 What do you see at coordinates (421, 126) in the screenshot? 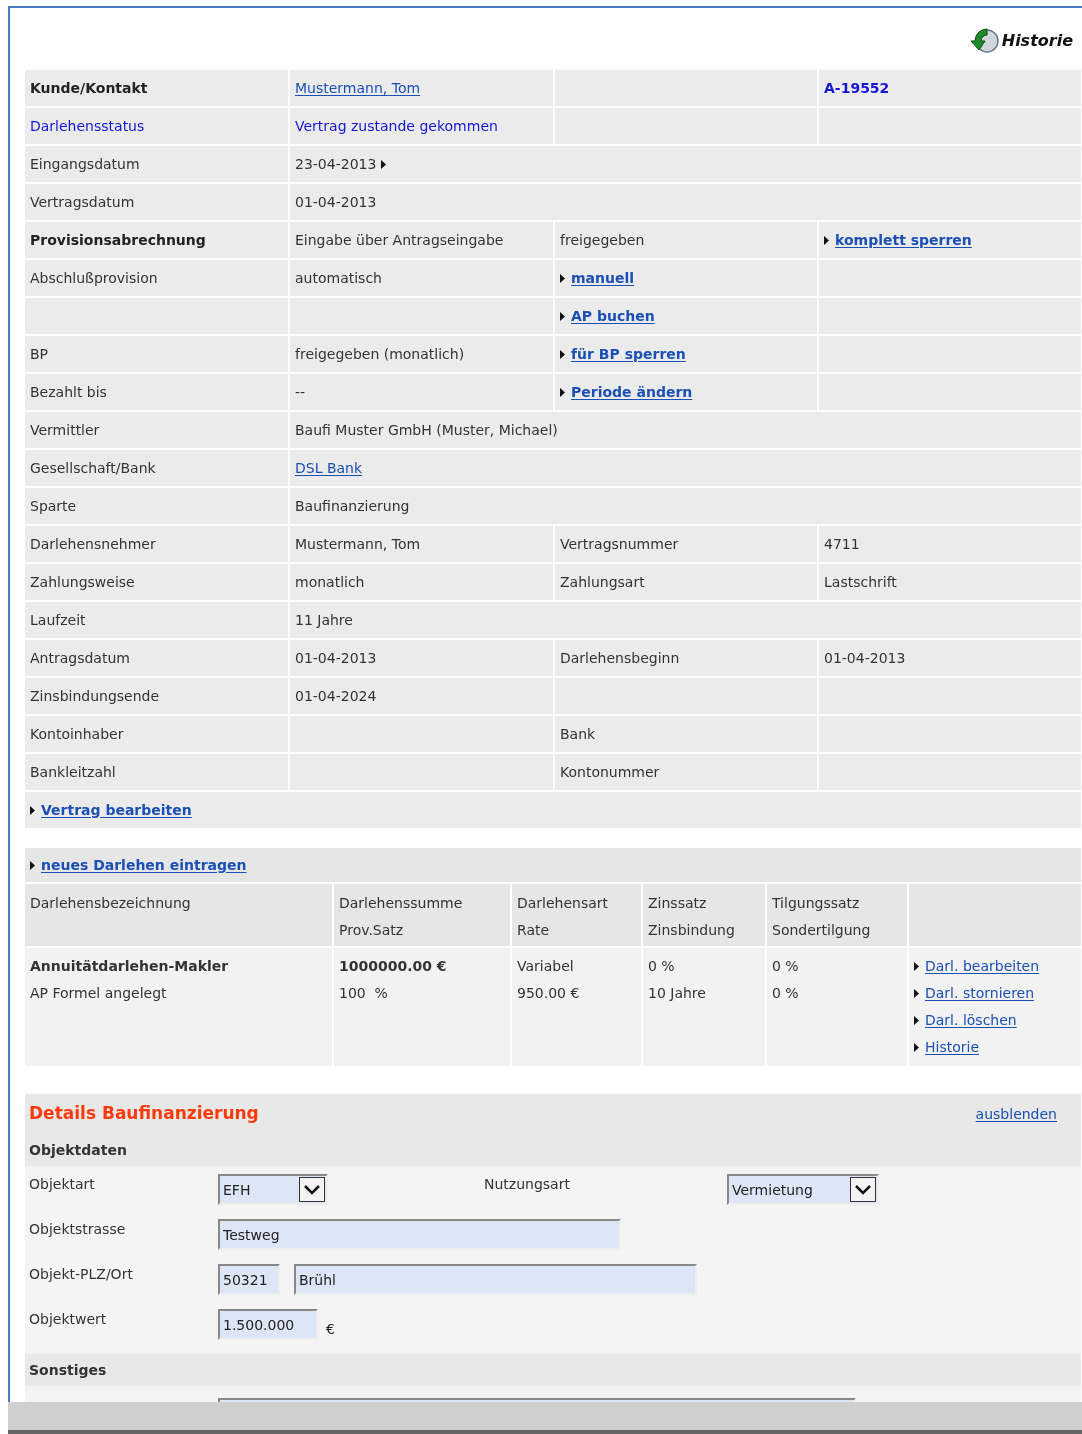
I see `table-cell: Vertrag zustande gekommen` at bounding box center [421, 126].